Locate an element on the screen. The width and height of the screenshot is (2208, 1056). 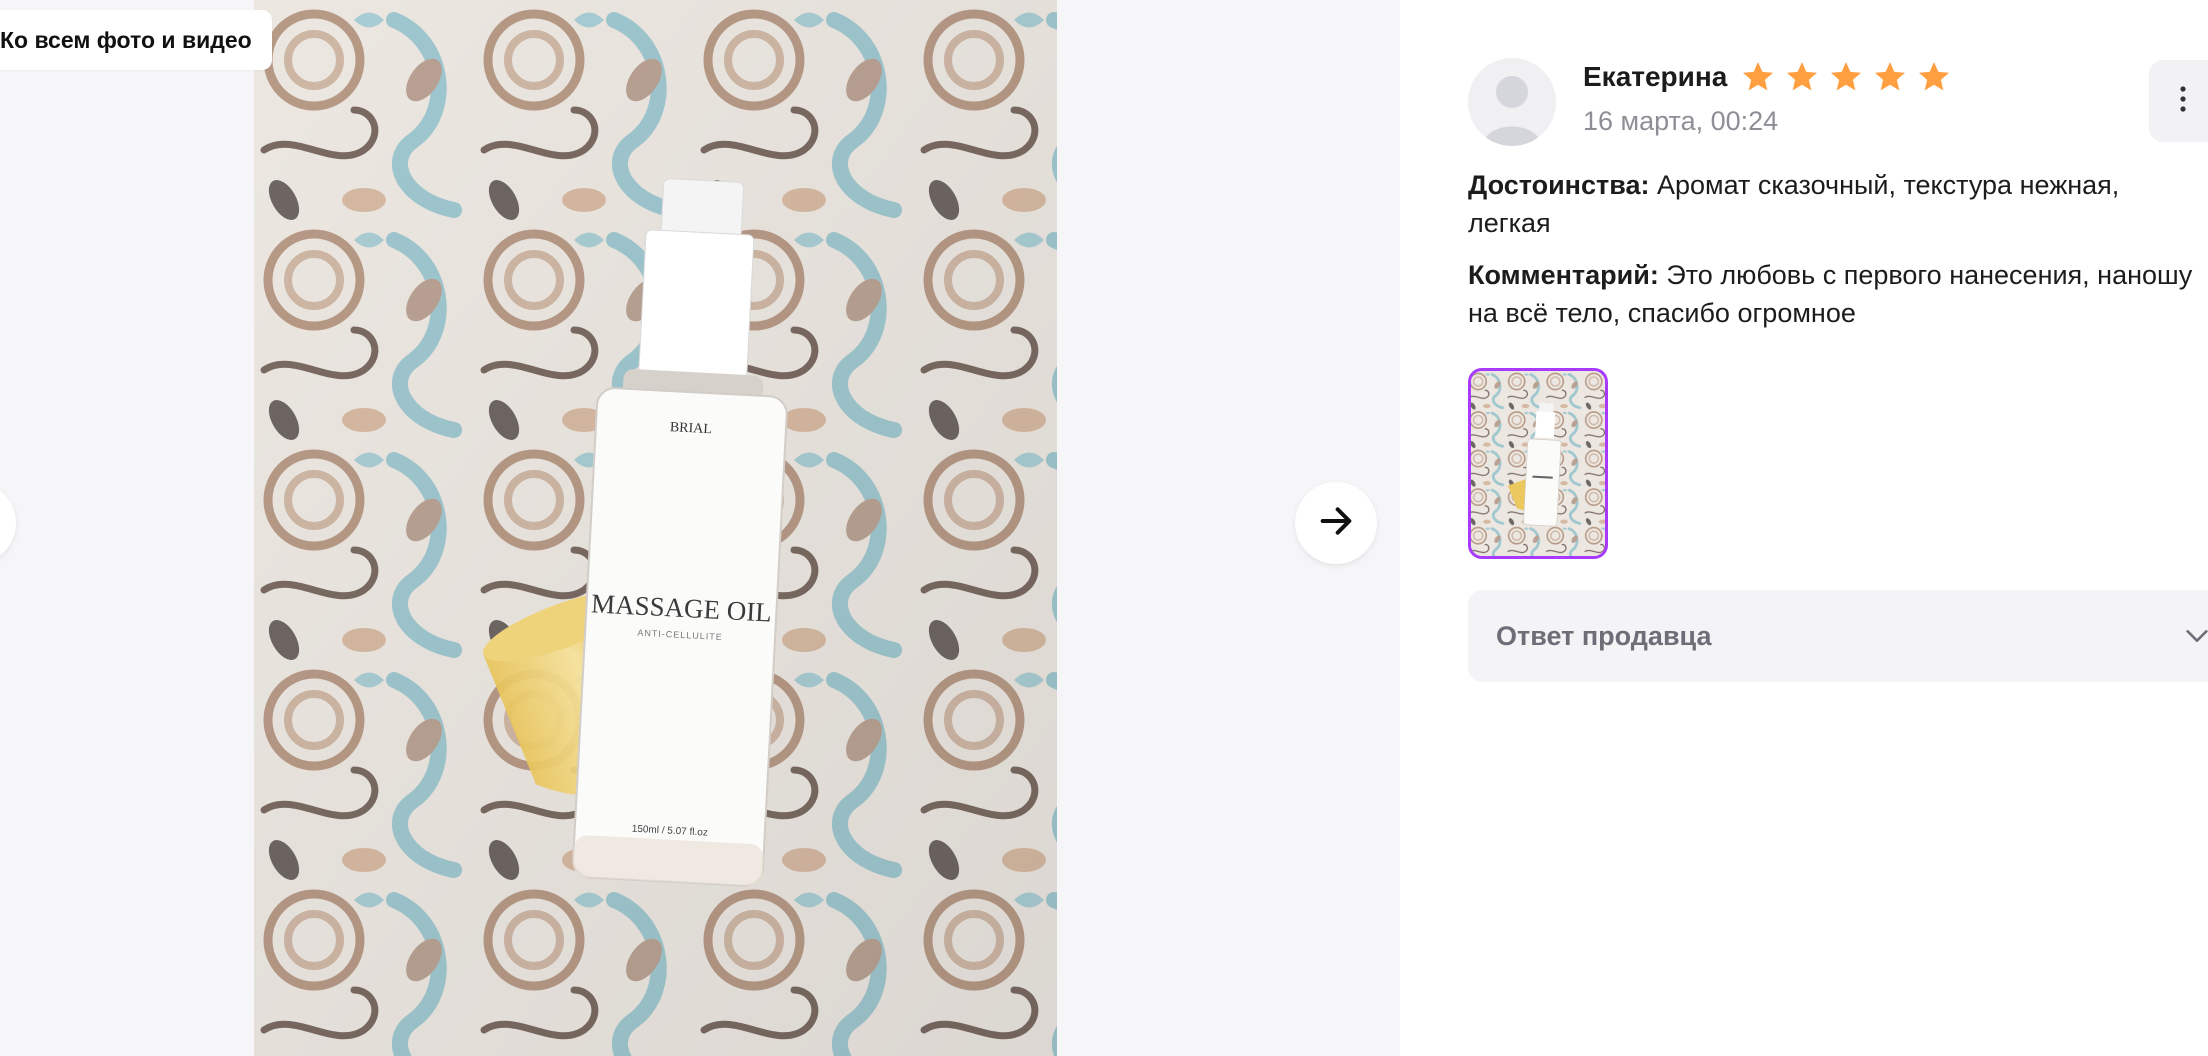
pros-label: Достоинства: is located at coordinates (1559, 185).